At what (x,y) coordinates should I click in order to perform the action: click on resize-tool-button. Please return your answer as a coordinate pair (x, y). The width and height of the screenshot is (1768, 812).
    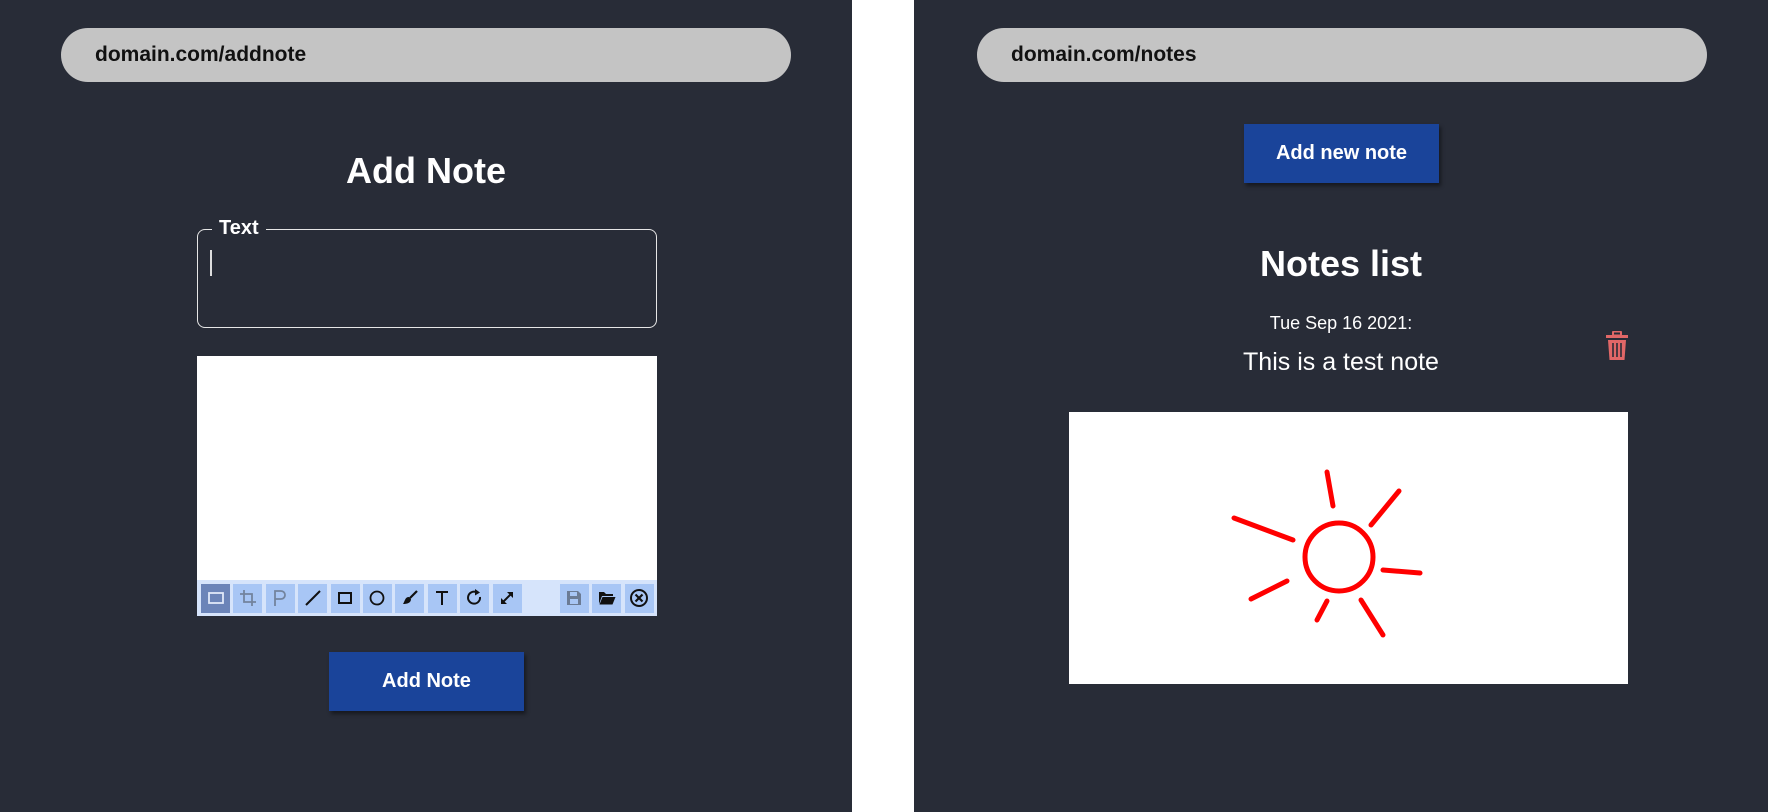
    Looking at the image, I should click on (507, 598).